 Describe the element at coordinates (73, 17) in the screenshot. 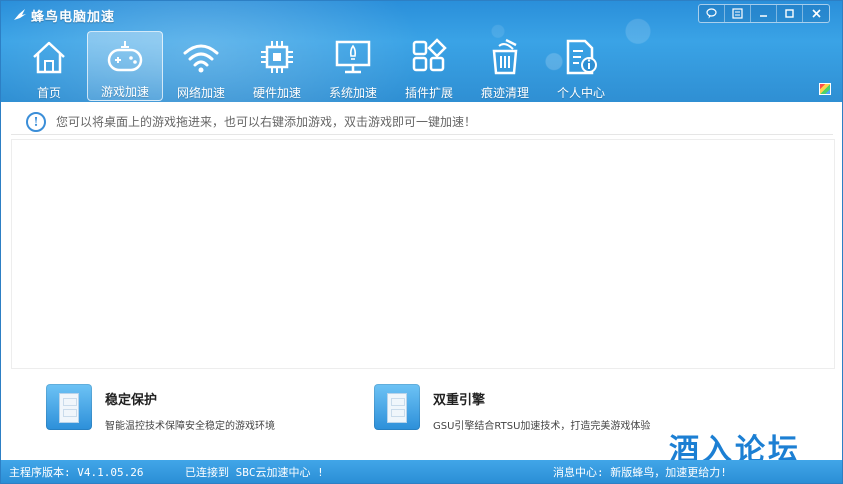

I see `app-title: 蜂鸟电脑加速` at that location.